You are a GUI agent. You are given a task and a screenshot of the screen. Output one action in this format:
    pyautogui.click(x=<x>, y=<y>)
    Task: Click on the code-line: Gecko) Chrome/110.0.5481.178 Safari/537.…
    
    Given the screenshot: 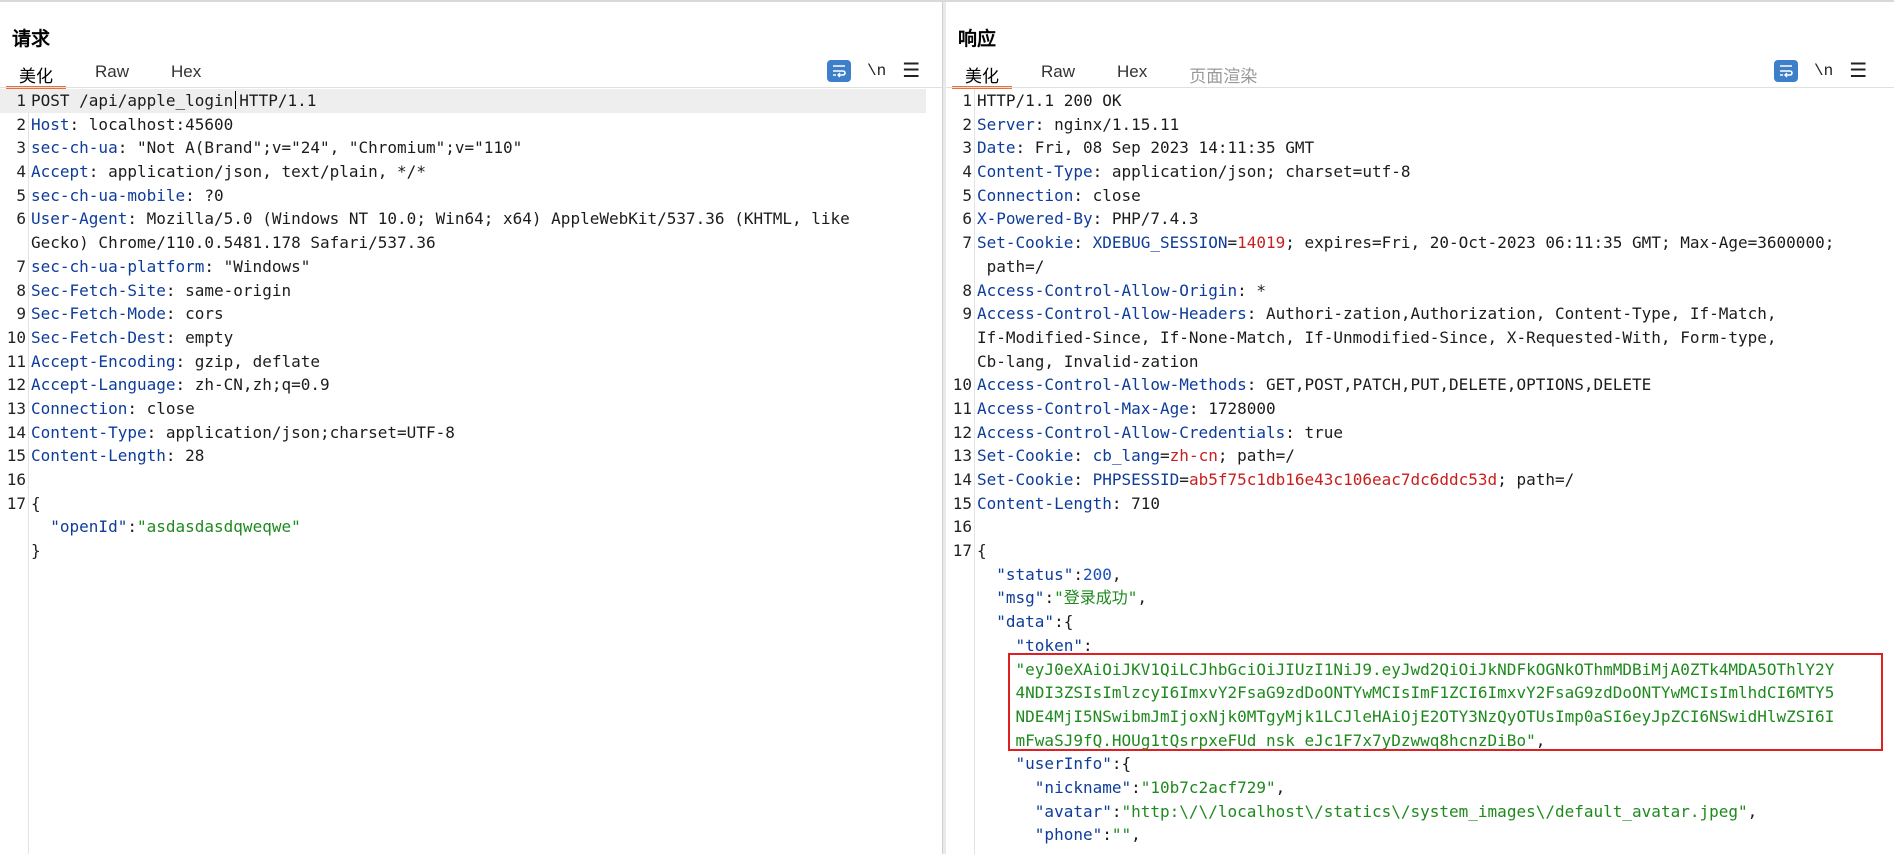 What is the action you would take?
    pyautogui.click(x=471, y=243)
    